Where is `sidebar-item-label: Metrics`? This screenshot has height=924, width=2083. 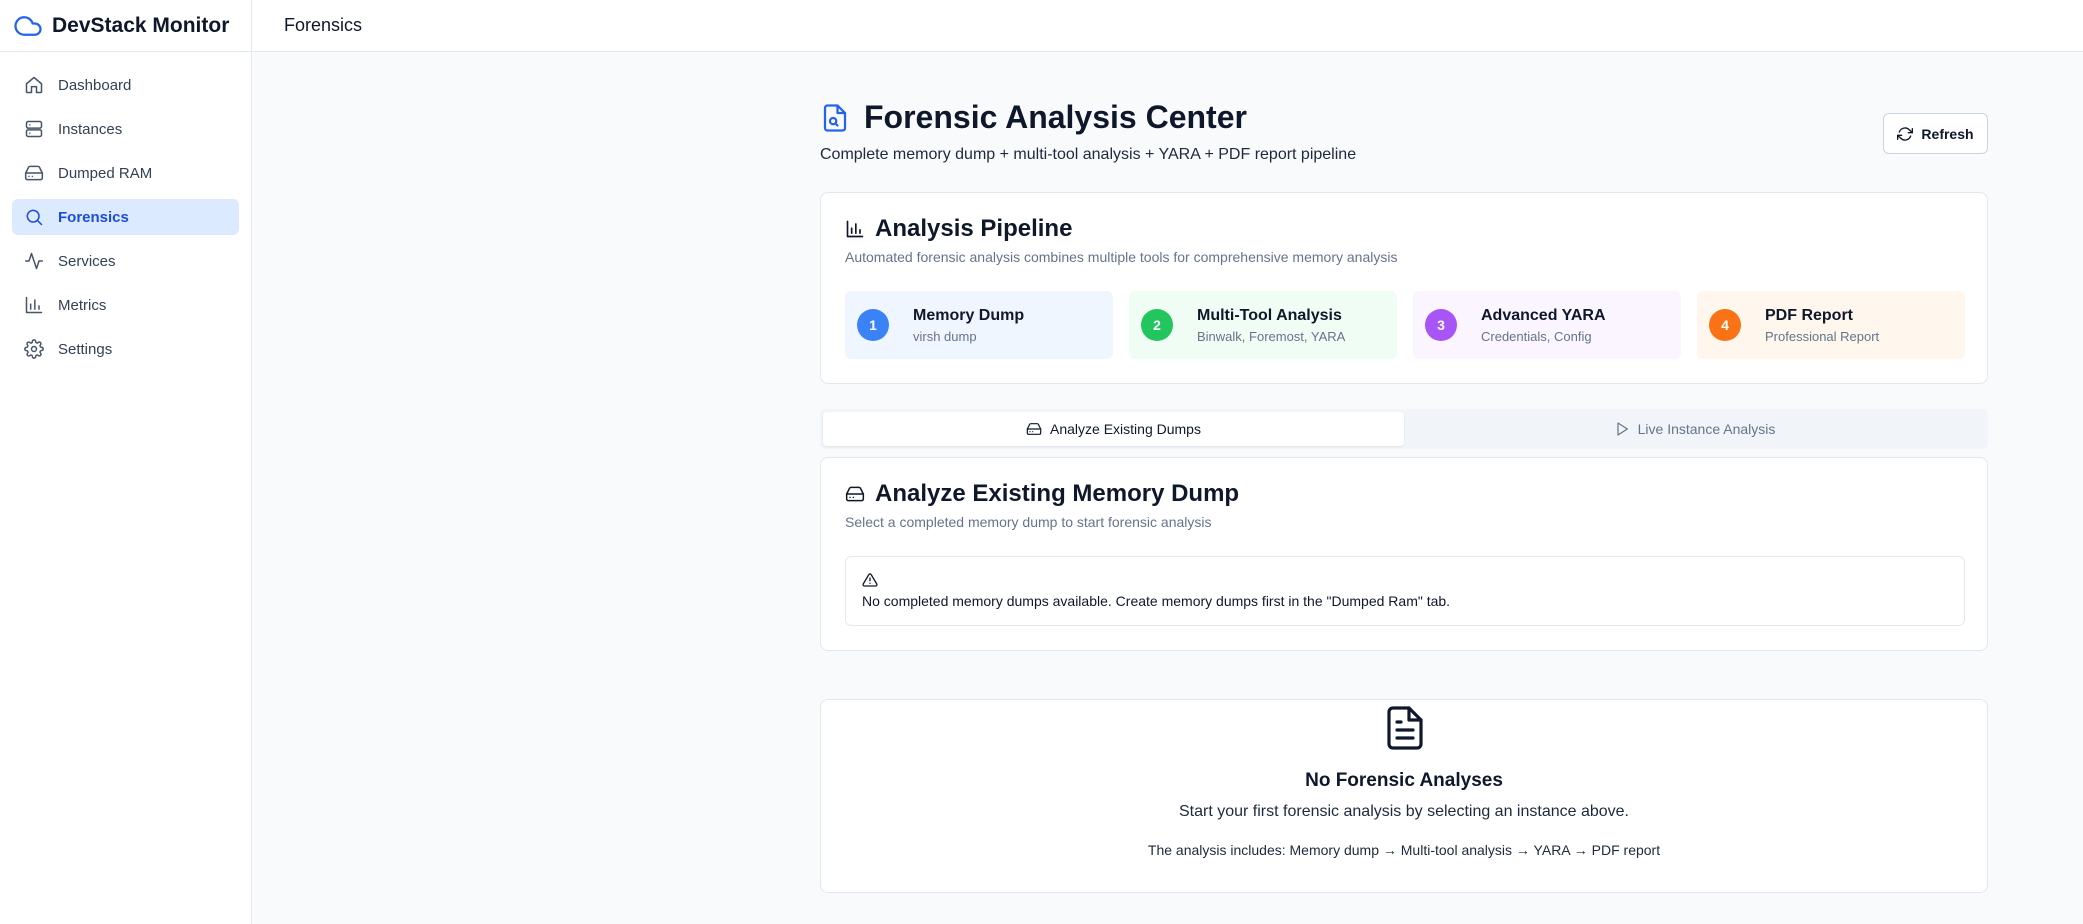 sidebar-item-label: Metrics is located at coordinates (82, 305).